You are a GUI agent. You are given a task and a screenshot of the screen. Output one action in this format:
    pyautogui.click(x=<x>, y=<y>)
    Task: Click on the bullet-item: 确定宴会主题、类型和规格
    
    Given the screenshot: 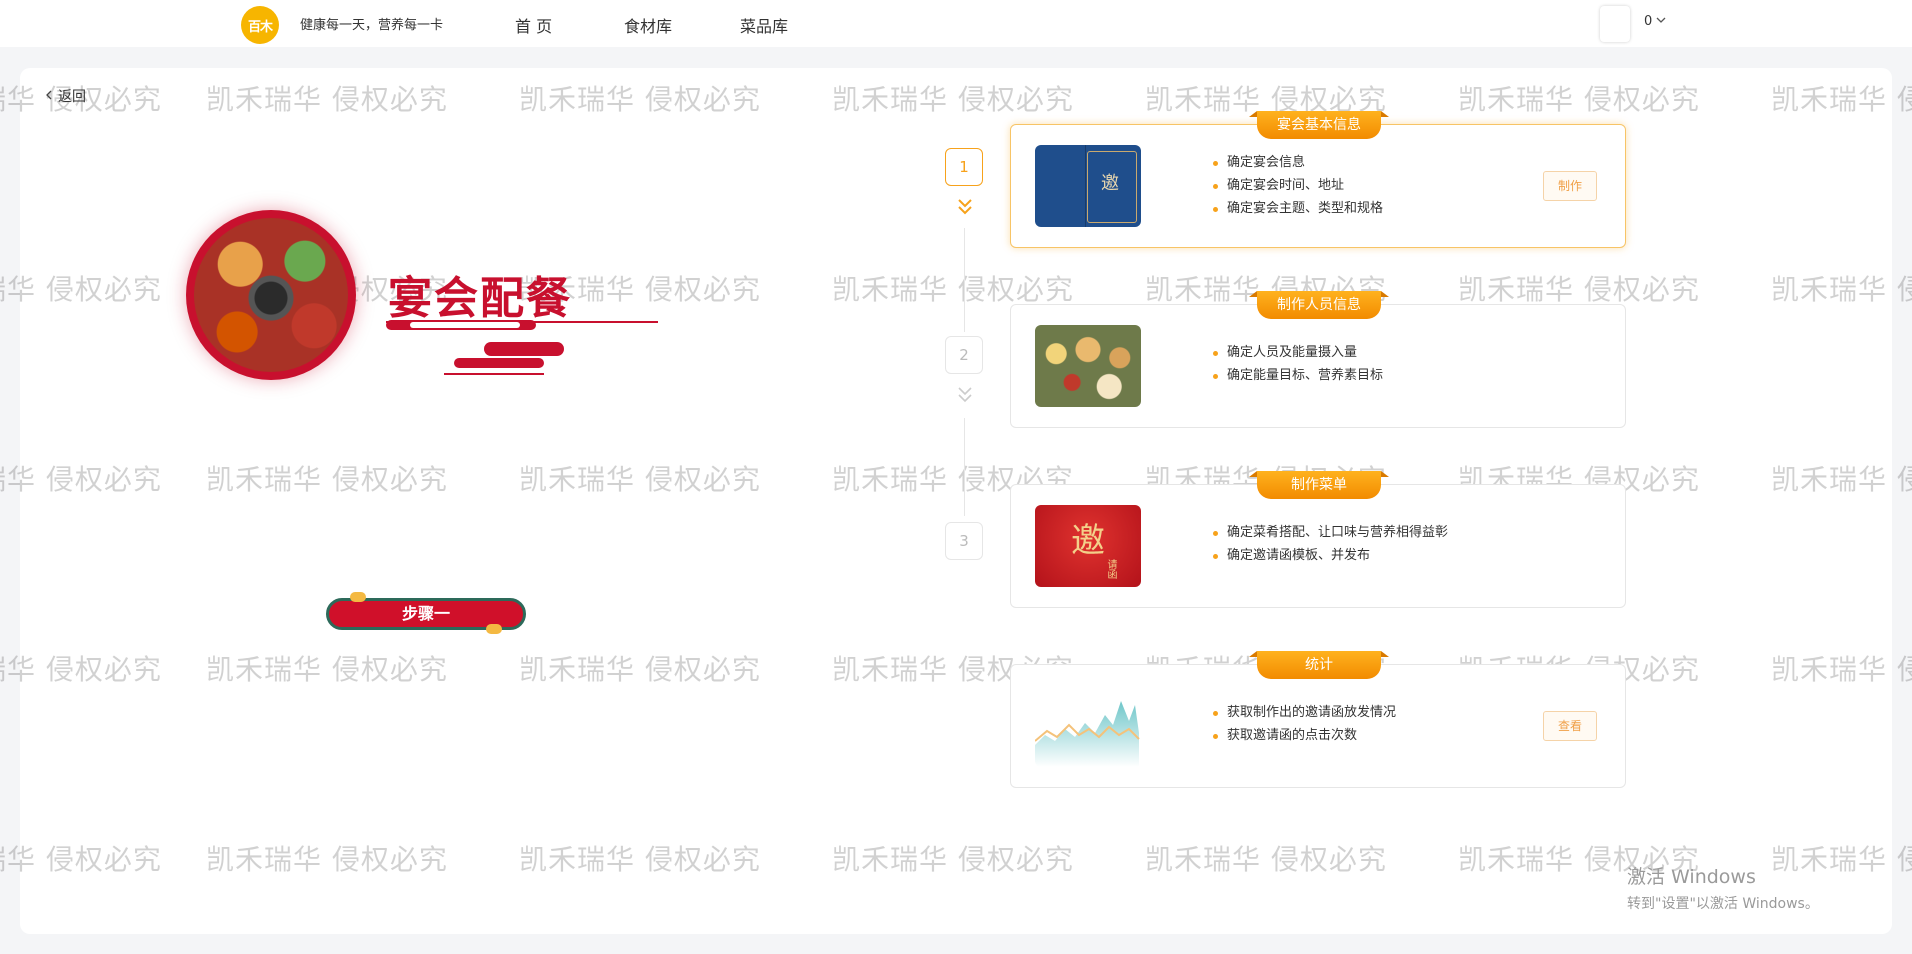 What is the action you would take?
    pyautogui.click(x=1298, y=208)
    